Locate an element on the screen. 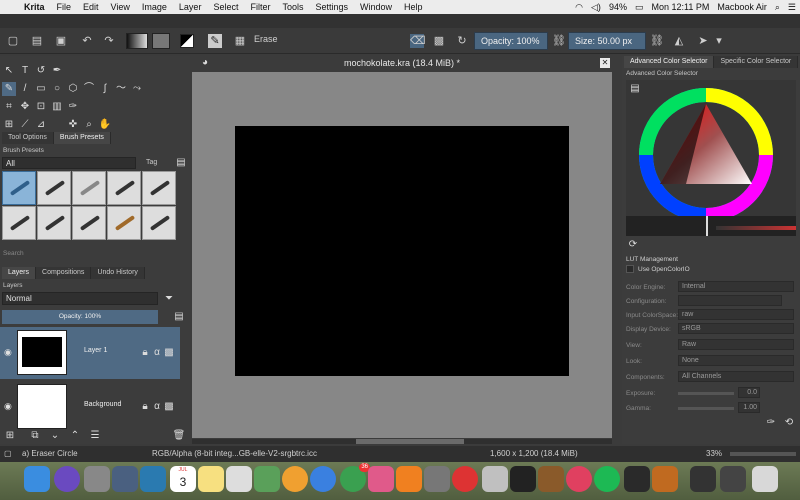  color-engine-select: Internal is located at coordinates (736, 286).